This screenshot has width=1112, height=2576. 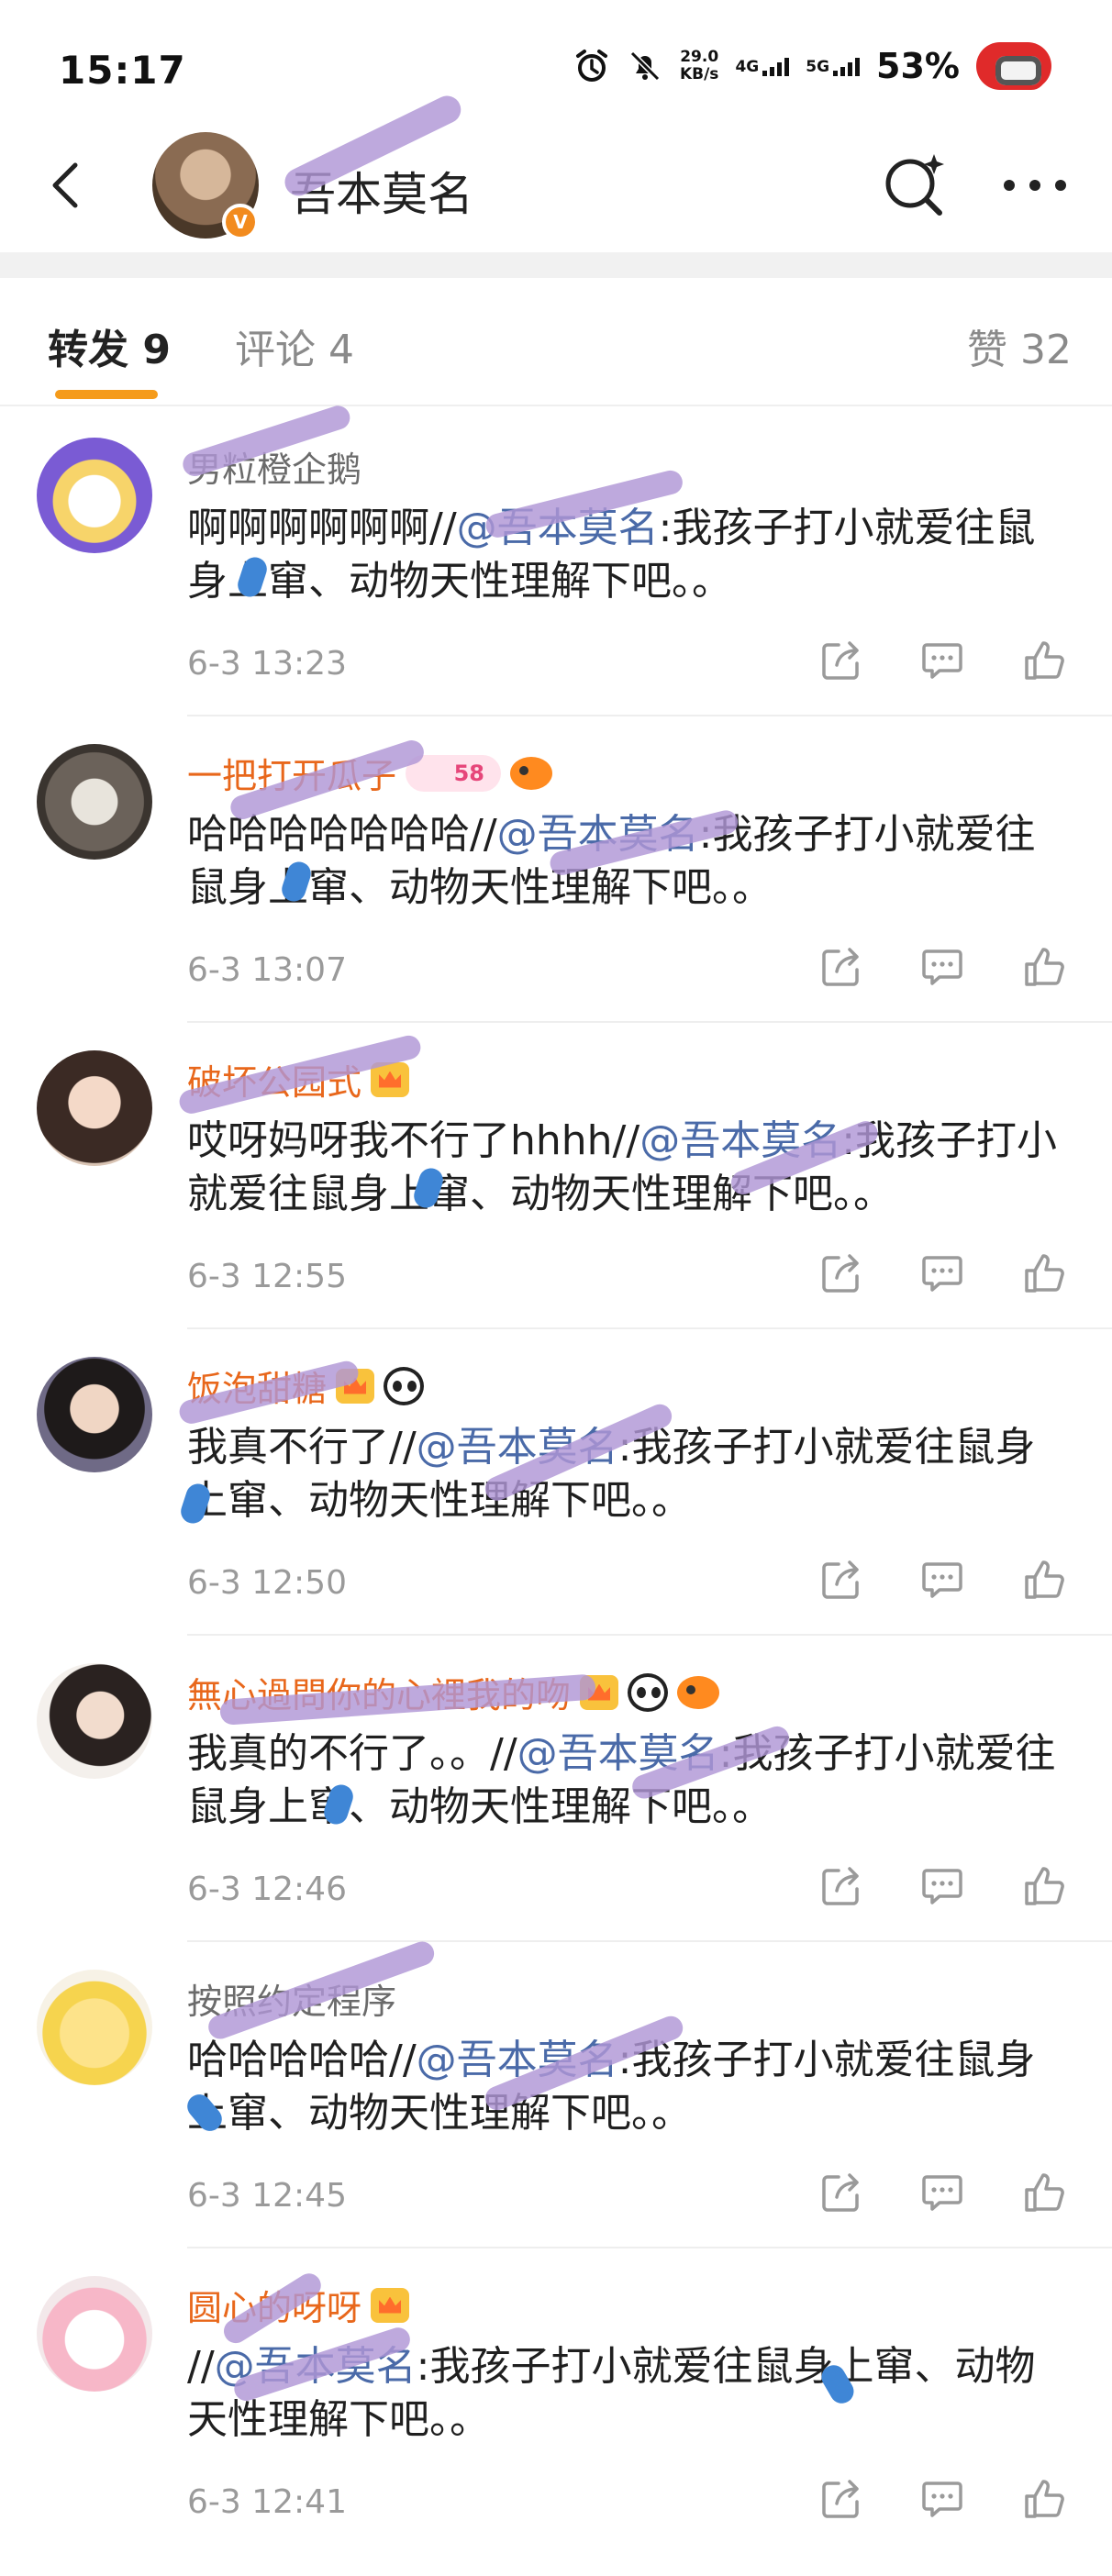 I want to click on back-arrow-icon, so click(x=67, y=185).